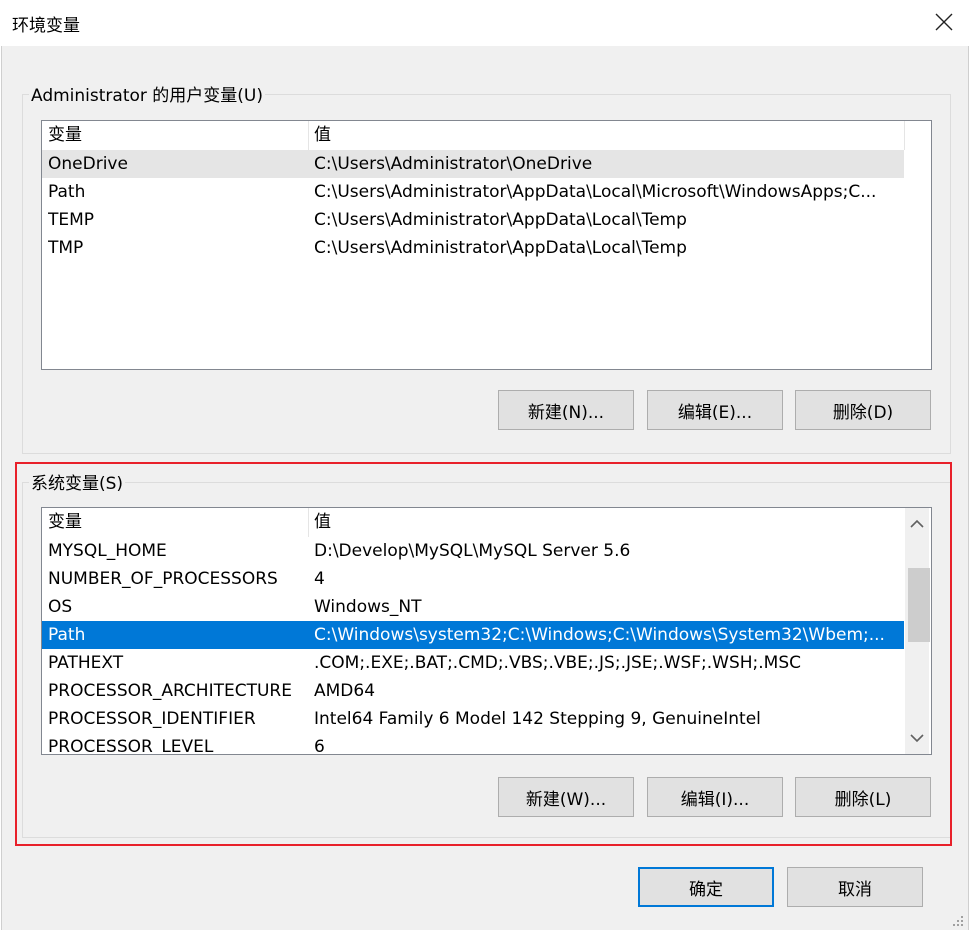 This screenshot has width=970, height=931. What do you see at coordinates (706, 887) in the screenshot?
I see `ok-button: 确定` at bounding box center [706, 887].